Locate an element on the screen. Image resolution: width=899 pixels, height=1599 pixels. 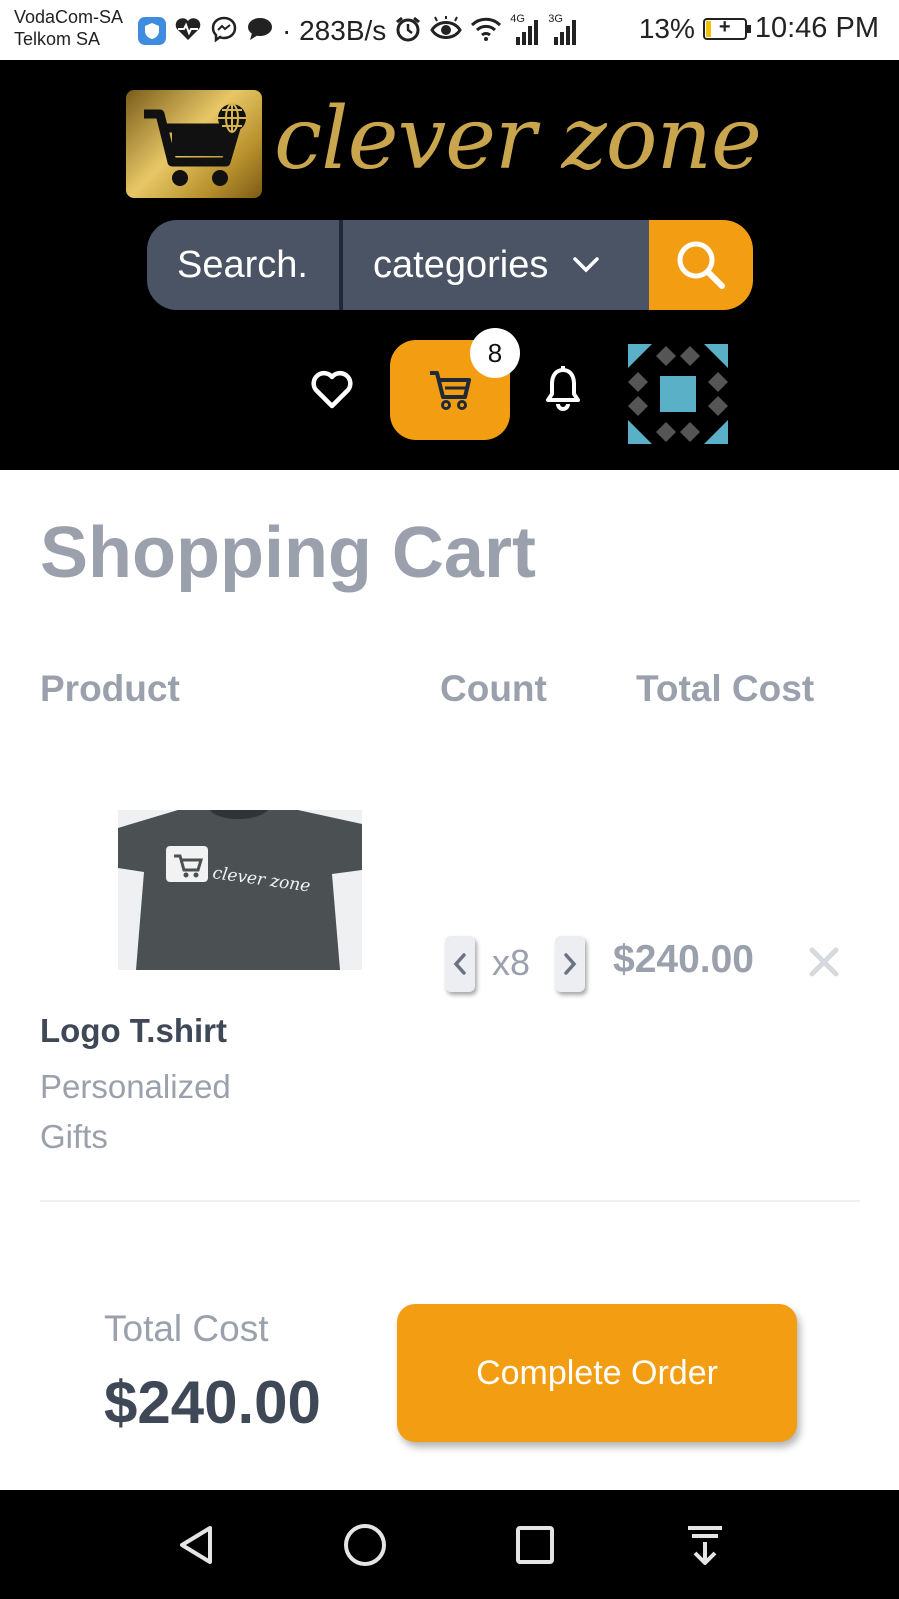
battery-icon: + is located at coordinates (726, 28).